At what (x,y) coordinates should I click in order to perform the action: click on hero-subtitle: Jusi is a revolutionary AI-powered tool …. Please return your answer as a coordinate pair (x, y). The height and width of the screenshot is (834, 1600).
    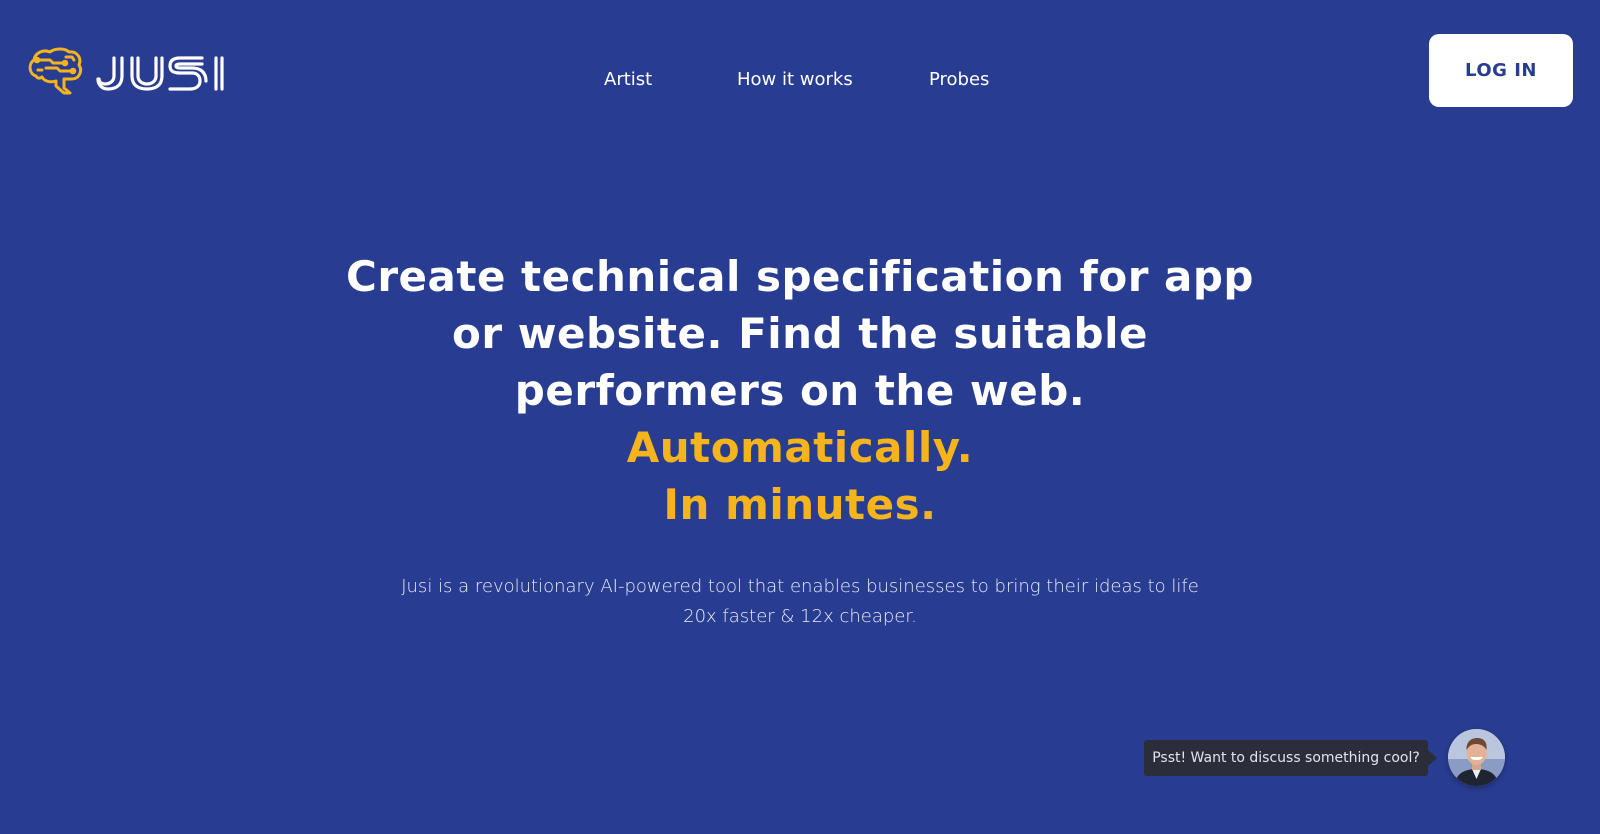
    Looking at the image, I should click on (800, 602).